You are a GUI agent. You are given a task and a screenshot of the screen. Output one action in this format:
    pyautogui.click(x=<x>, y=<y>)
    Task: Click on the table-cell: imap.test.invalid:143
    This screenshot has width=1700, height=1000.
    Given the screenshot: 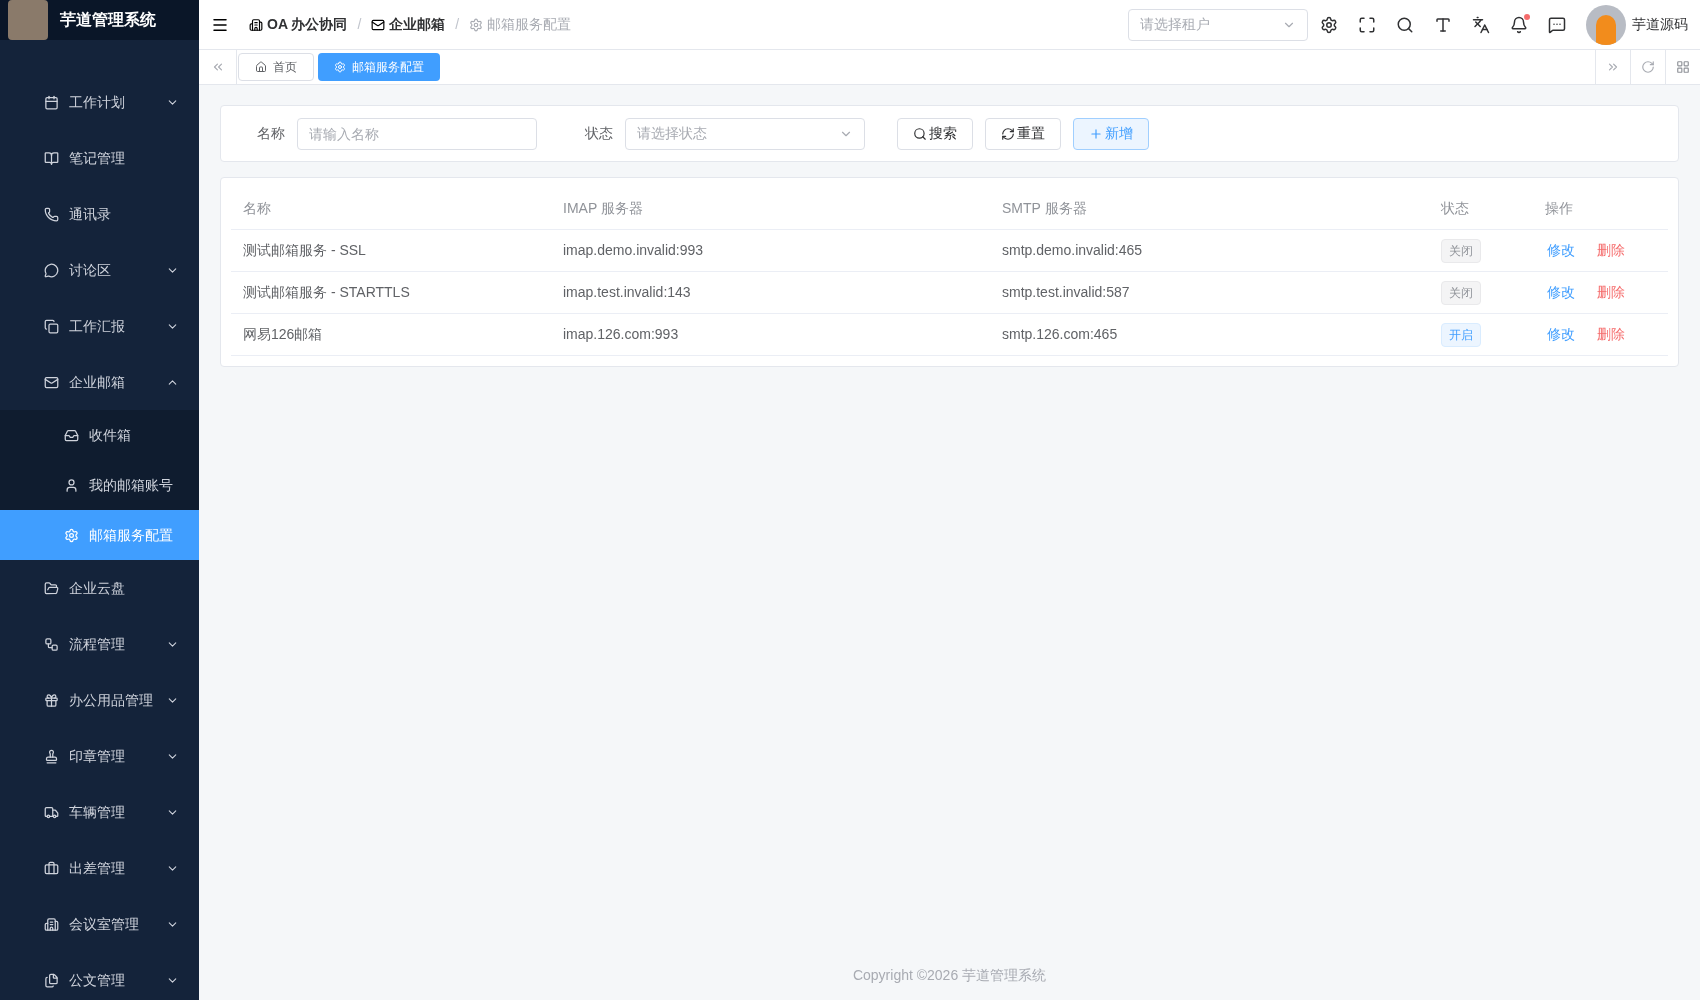 What is the action you would take?
    pyautogui.click(x=627, y=292)
    